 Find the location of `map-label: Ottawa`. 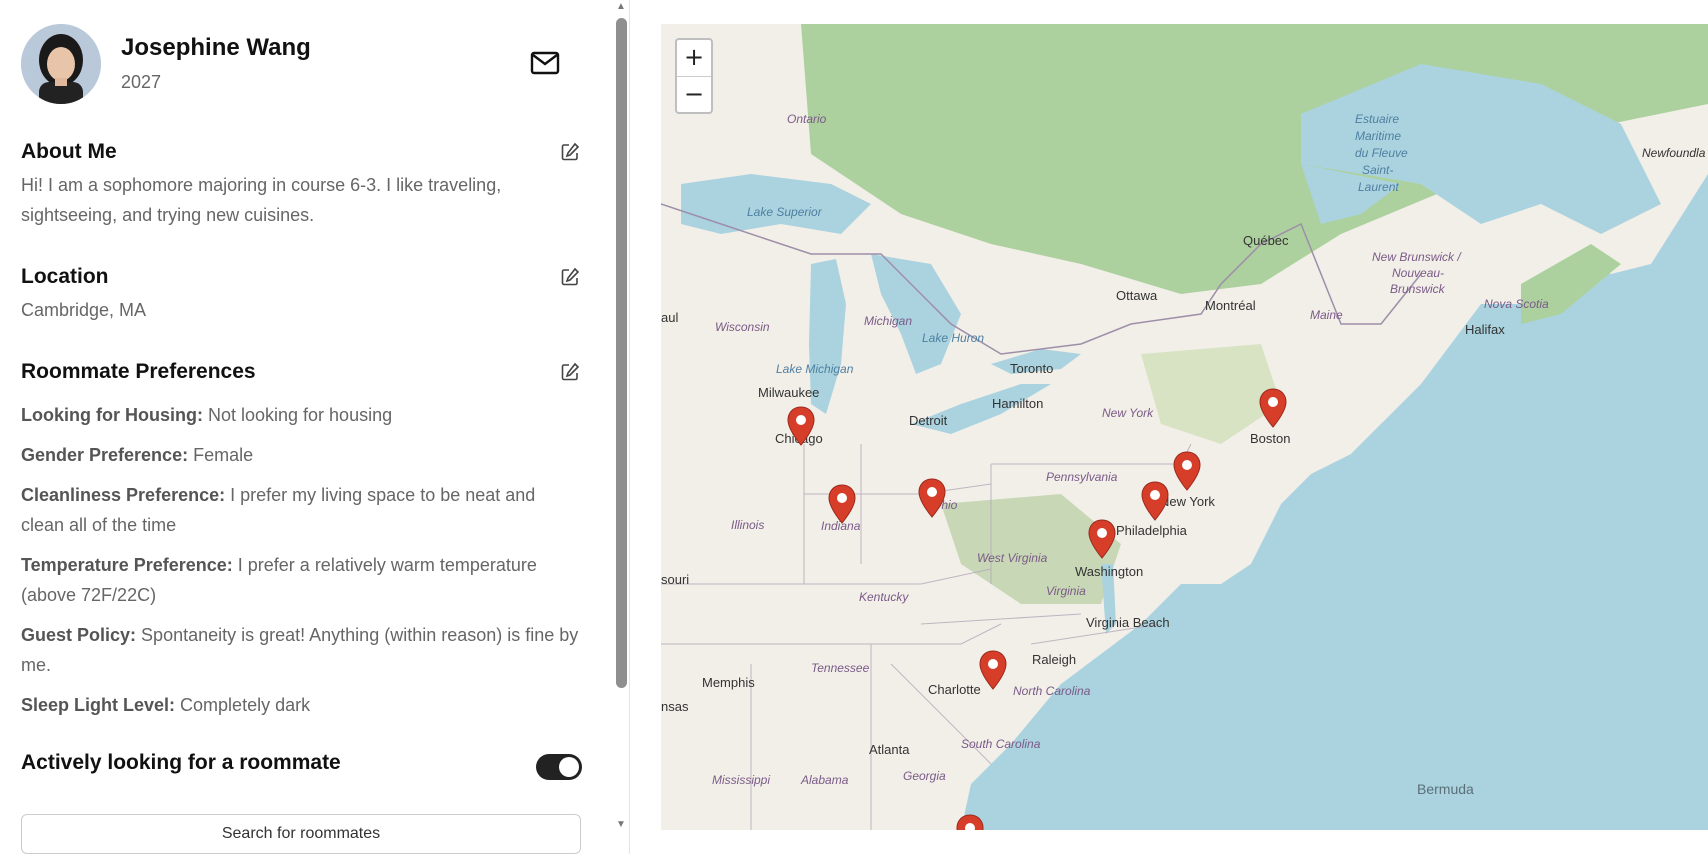

map-label: Ottawa is located at coordinates (1137, 295).